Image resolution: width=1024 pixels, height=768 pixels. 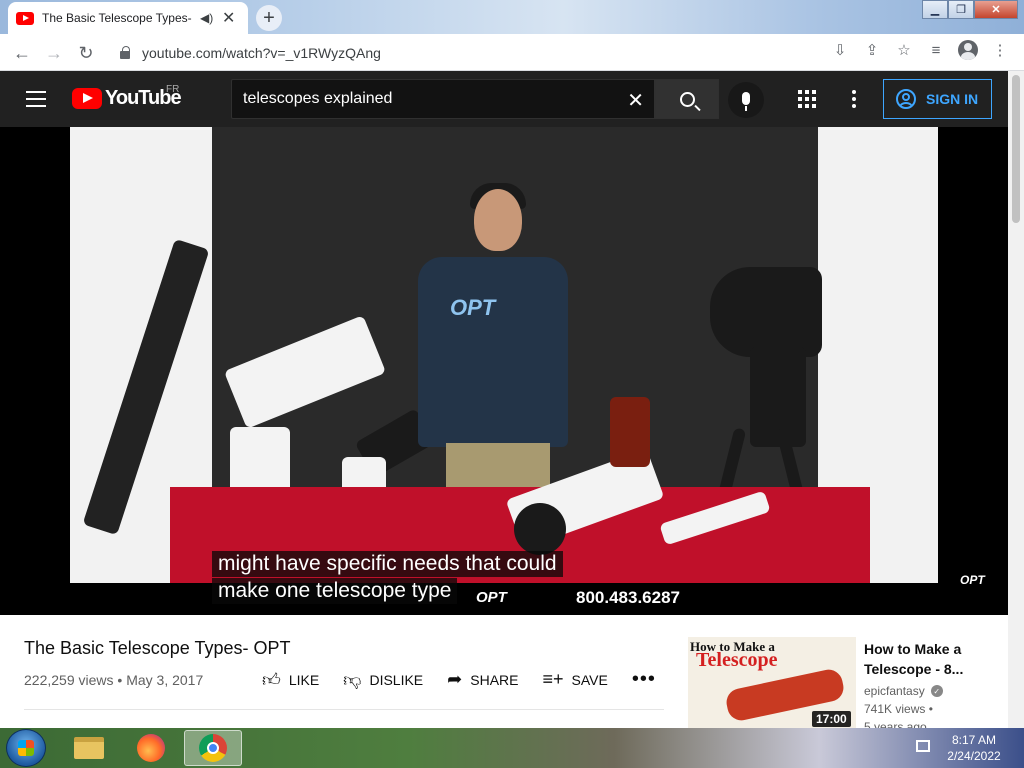 I want to click on share-label: SHARE, so click(x=494, y=679).